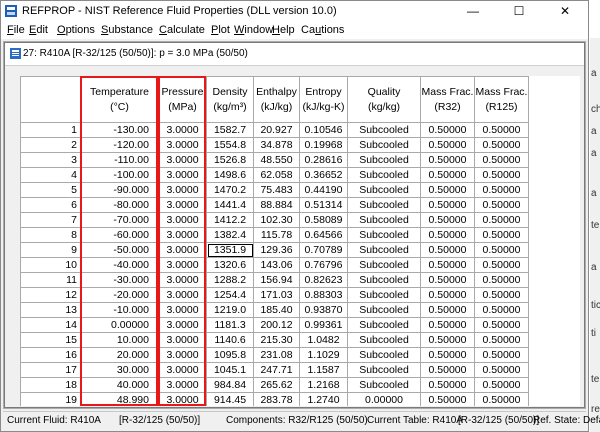 Image resolution: width=600 pixels, height=432 pixels. What do you see at coordinates (50, 325) in the screenshot?
I see `row-number: 14` at bounding box center [50, 325].